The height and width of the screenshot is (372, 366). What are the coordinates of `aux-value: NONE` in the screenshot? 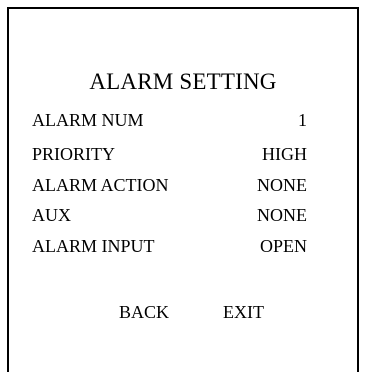 It's located at (282, 215).